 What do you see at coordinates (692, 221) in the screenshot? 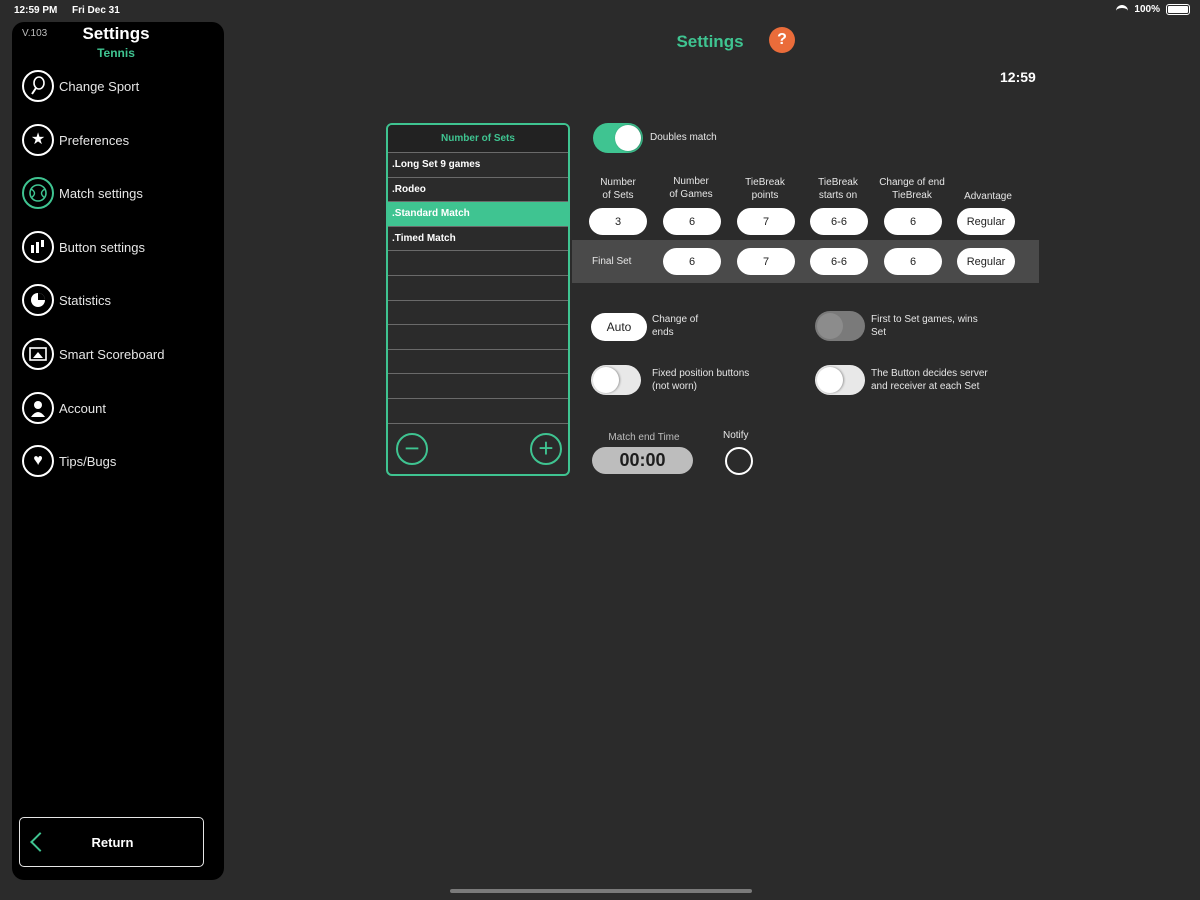
I see `games-value-pill: 6` at bounding box center [692, 221].